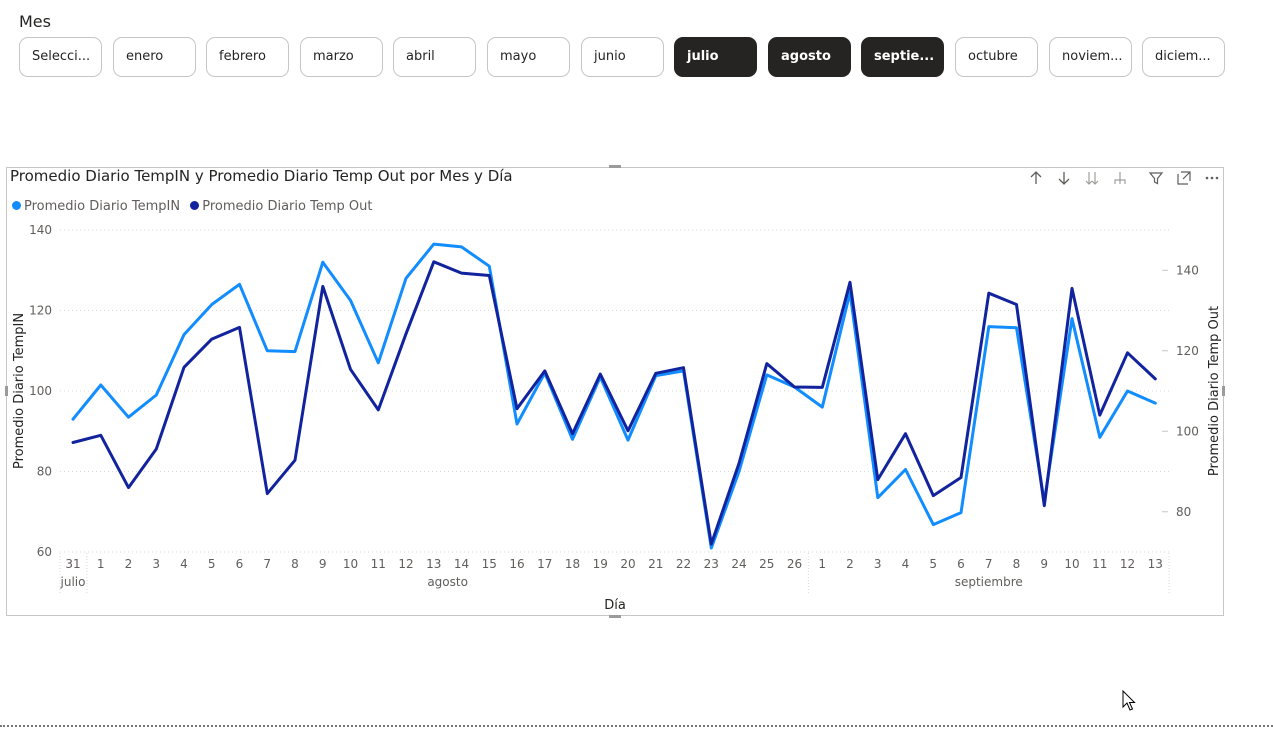 The width and height of the screenshot is (1273, 731). Describe the element at coordinates (101, 564) in the screenshot. I see `x-tick-label-1: 1` at that location.